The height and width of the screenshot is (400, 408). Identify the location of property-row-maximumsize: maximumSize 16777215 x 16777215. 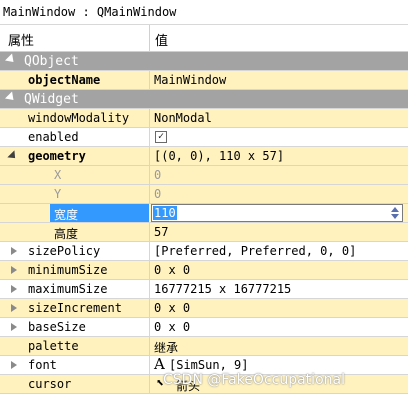
(204, 289).